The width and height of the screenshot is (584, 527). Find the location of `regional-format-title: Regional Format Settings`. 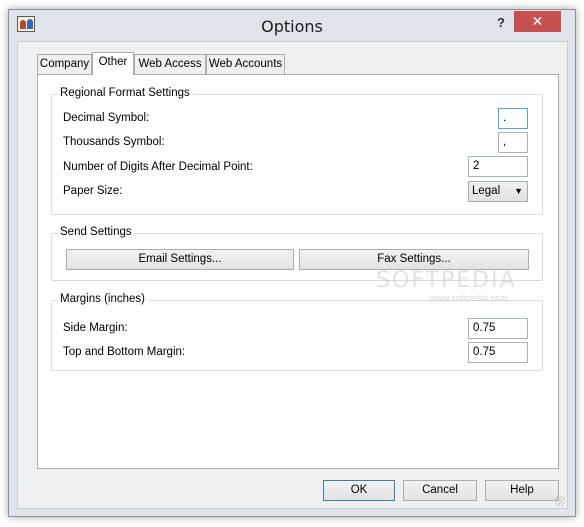

regional-format-title: Regional Format Settings is located at coordinates (125, 93).